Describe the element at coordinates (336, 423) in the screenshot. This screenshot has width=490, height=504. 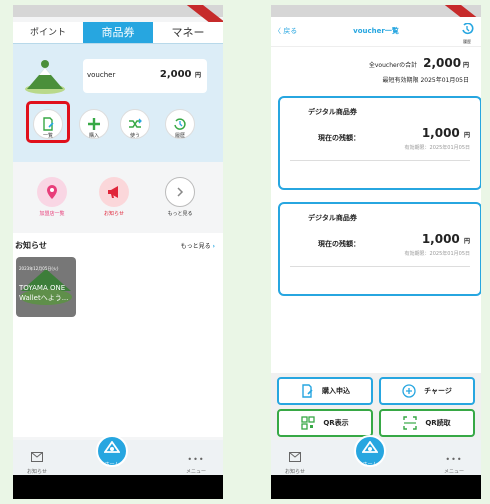
I see `qr-show-label: QR表示` at that location.